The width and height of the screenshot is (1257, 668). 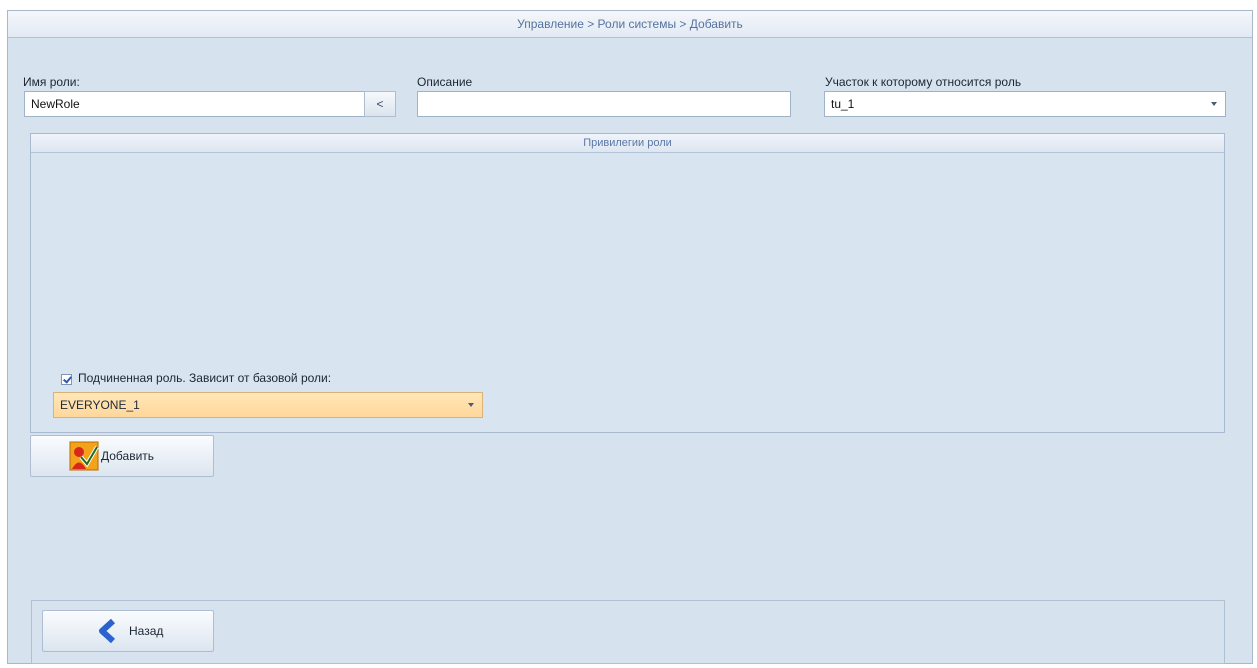 What do you see at coordinates (51, 82) in the screenshot?
I see `role-name-label: Имя роли:` at bounding box center [51, 82].